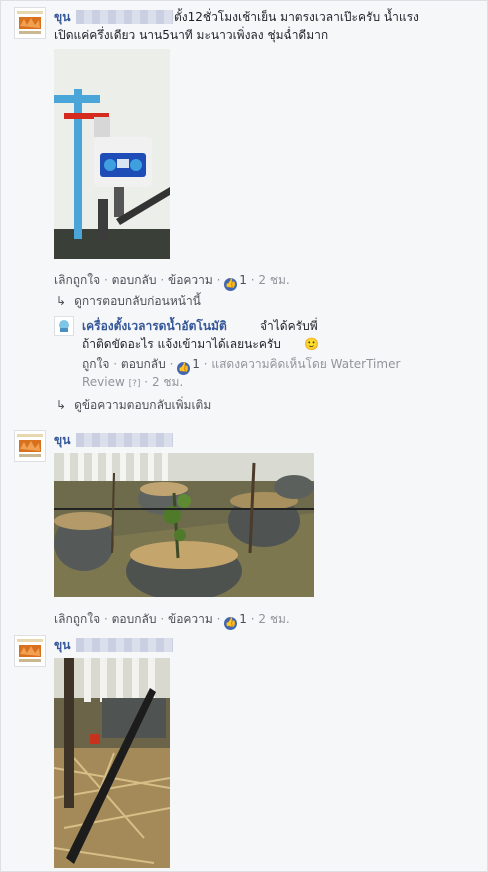 This screenshot has width=488, height=872. I want to click on comment-photo-drip, so click(112, 763).